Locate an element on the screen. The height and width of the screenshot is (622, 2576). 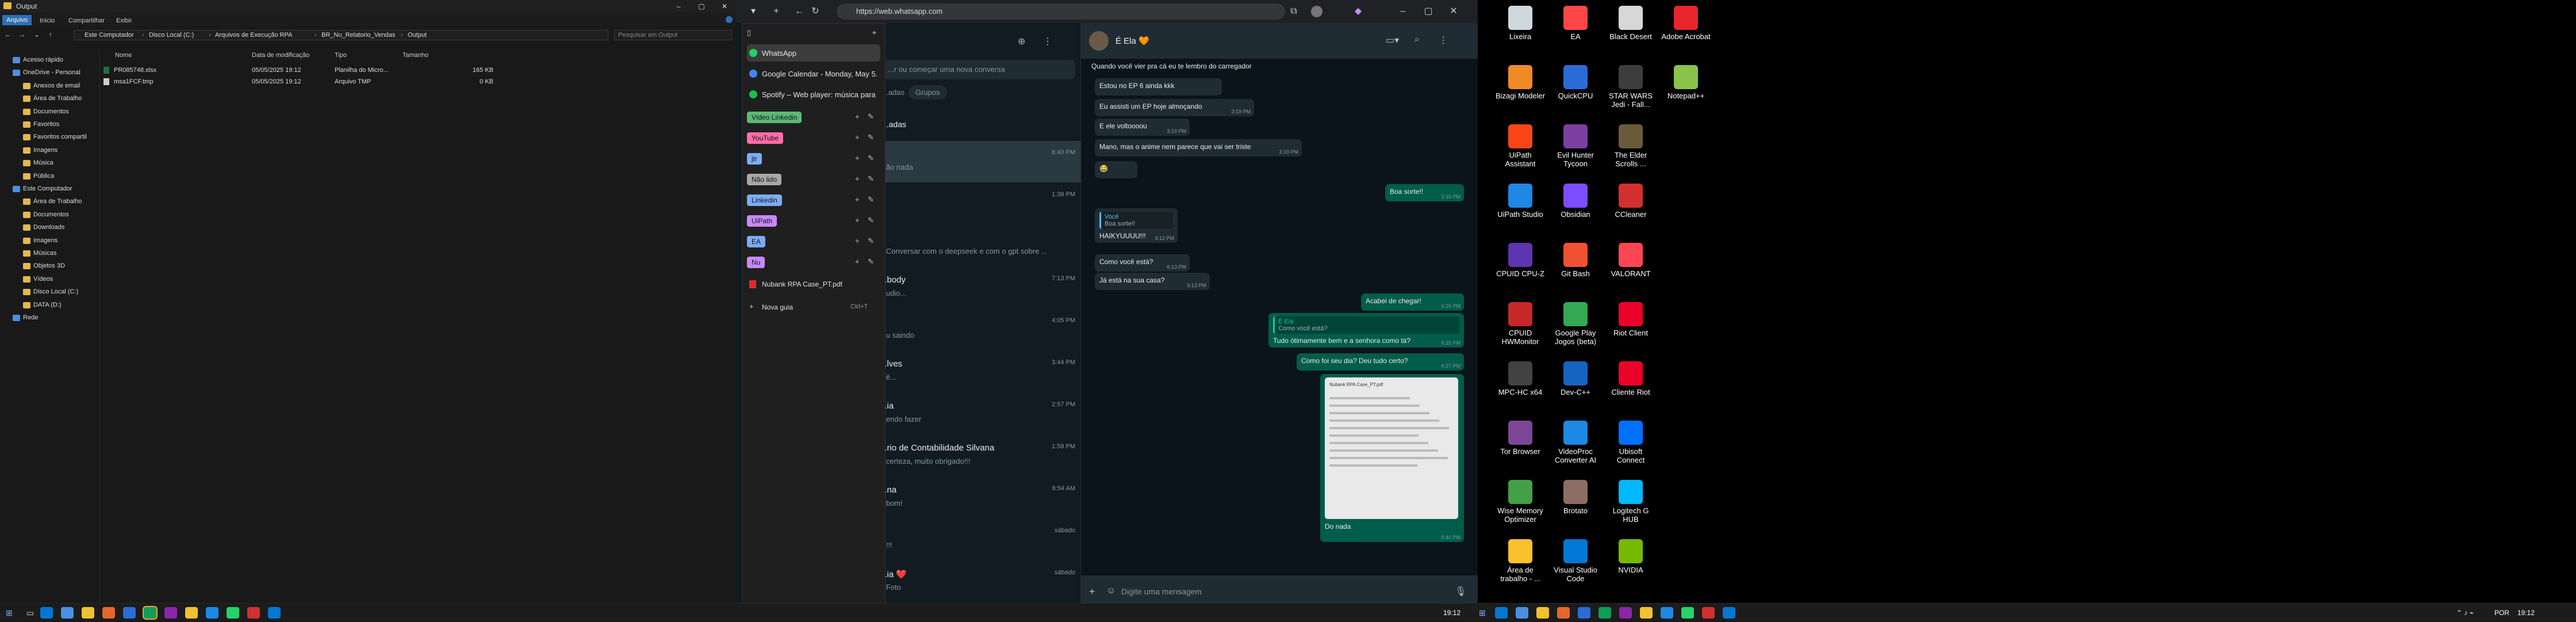
nav-item: Objetos 3D is located at coordinates (49, 266).